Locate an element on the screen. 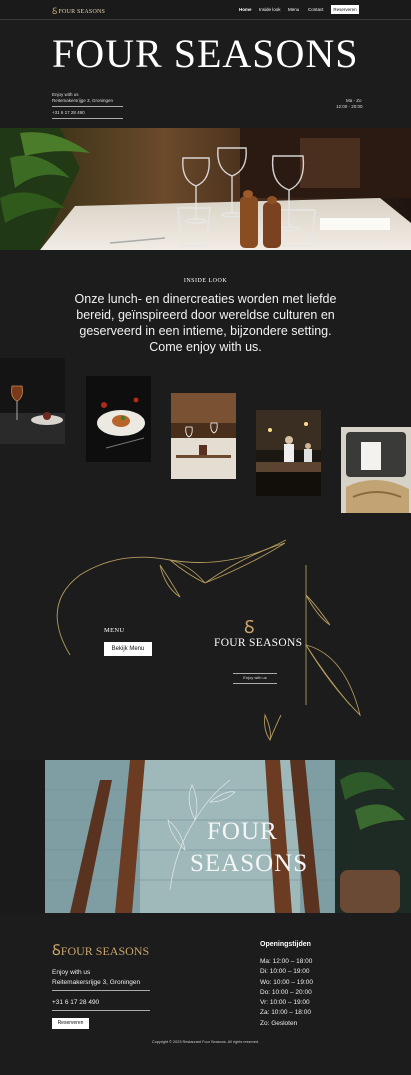 The width and height of the screenshot is (411, 1075). opening-hours-item: Wo: 10:00 – 19:00 is located at coordinates (287, 982).